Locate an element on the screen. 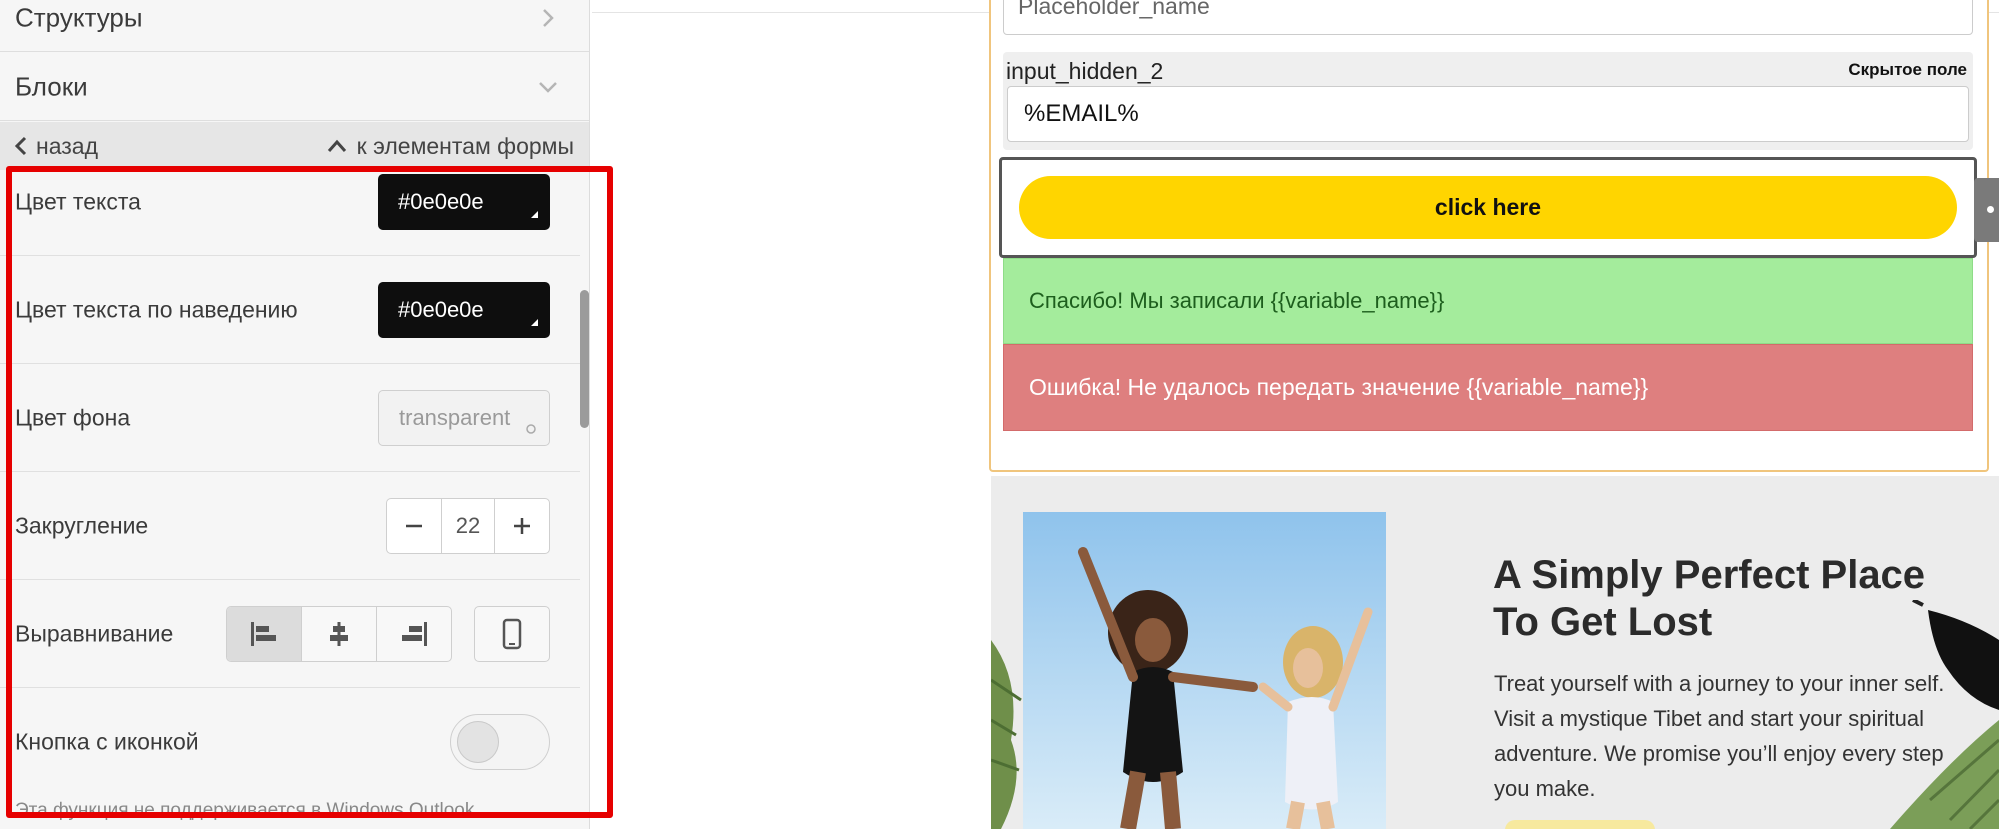 The height and width of the screenshot is (829, 1999). accordion-blocks: Блоки is located at coordinates (294, 87).